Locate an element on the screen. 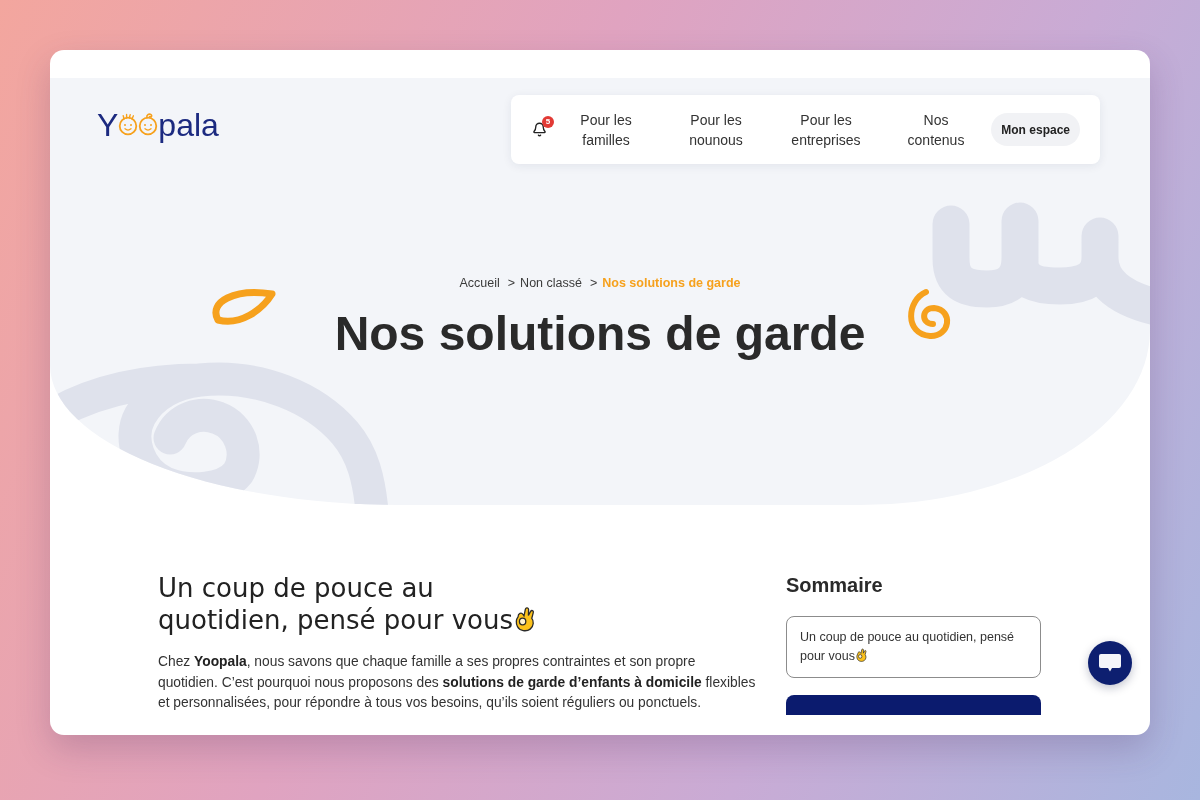 The height and width of the screenshot is (800, 1200). toc-title: Sommaire is located at coordinates (835, 585).